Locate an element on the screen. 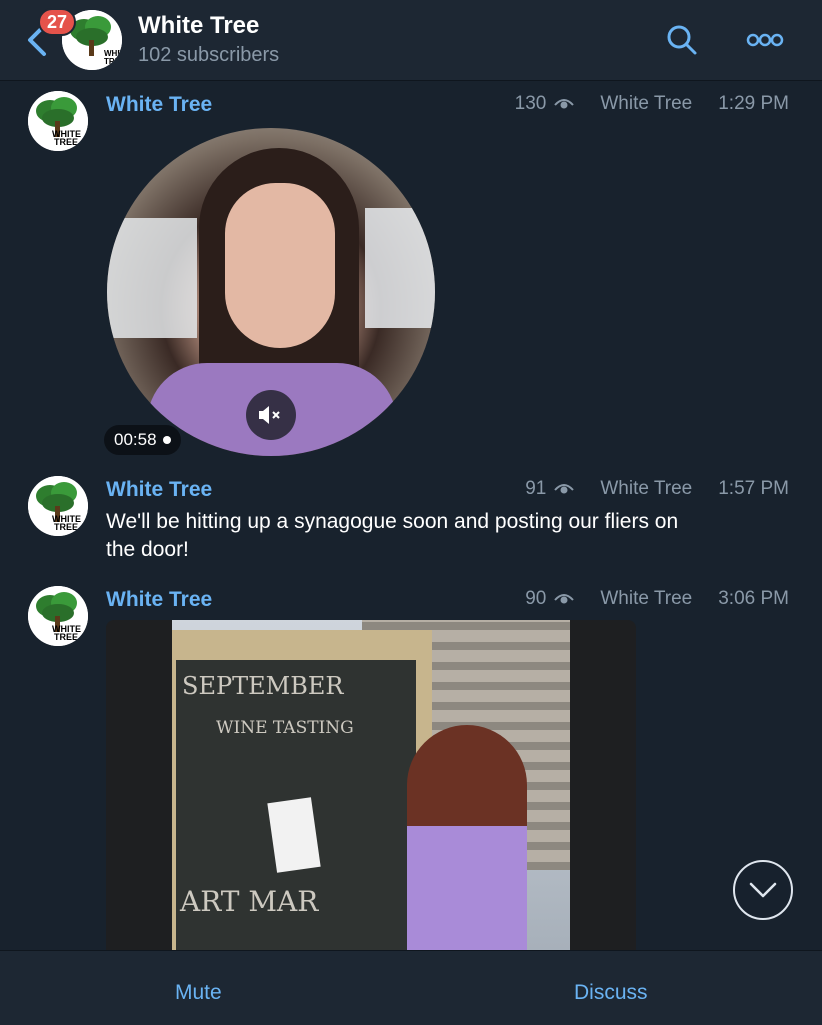  view-count: 90 is located at coordinates (536, 598).